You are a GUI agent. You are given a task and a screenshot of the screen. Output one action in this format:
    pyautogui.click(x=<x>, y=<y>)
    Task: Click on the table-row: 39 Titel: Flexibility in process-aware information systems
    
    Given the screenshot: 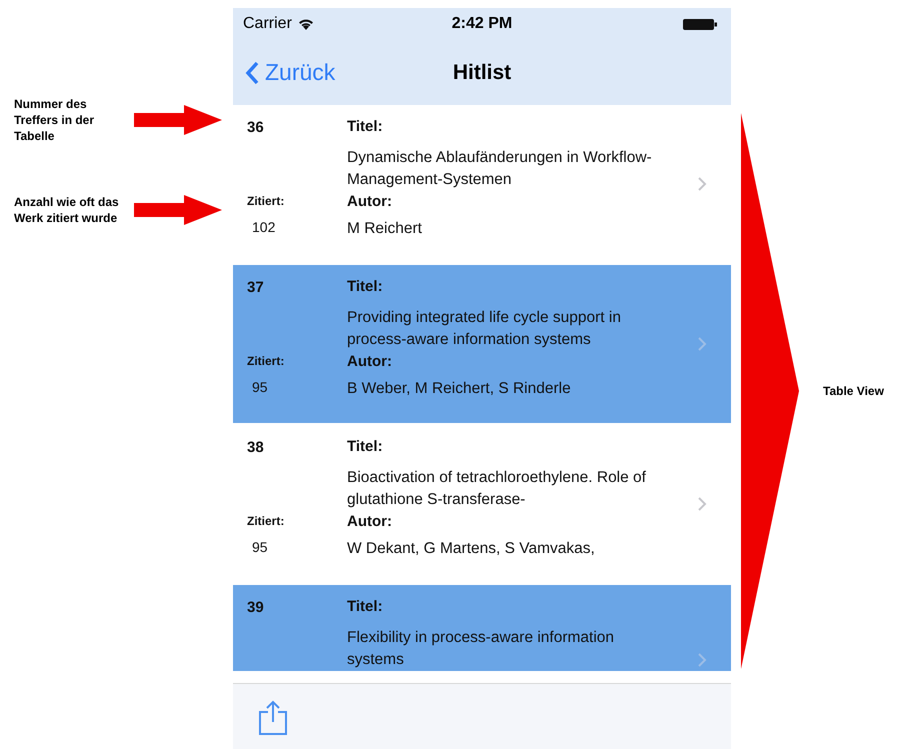 What is the action you would take?
    pyautogui.click(x=482, y=628)
    